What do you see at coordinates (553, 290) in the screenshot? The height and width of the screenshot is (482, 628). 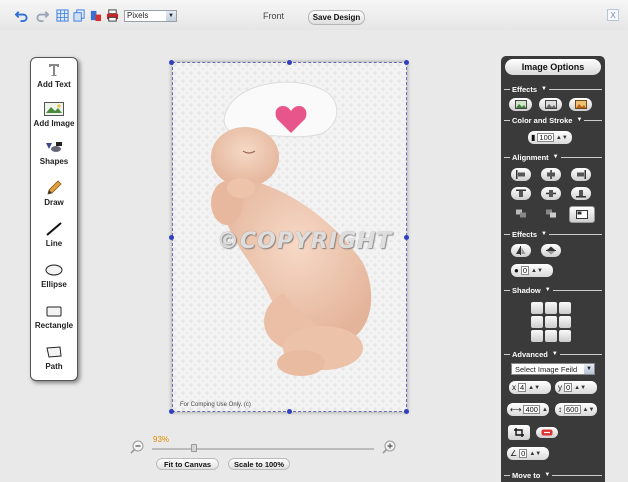 I see `section-shadow: Shadow ▼` at bounding box center [553, 290].